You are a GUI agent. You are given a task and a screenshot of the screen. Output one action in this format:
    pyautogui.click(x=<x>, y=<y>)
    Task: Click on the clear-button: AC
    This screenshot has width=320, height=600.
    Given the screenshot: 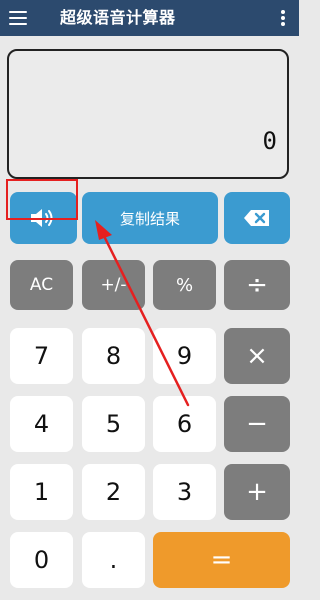 What is the action you would take?
    pyautogui.click(x=41, y=285)
    